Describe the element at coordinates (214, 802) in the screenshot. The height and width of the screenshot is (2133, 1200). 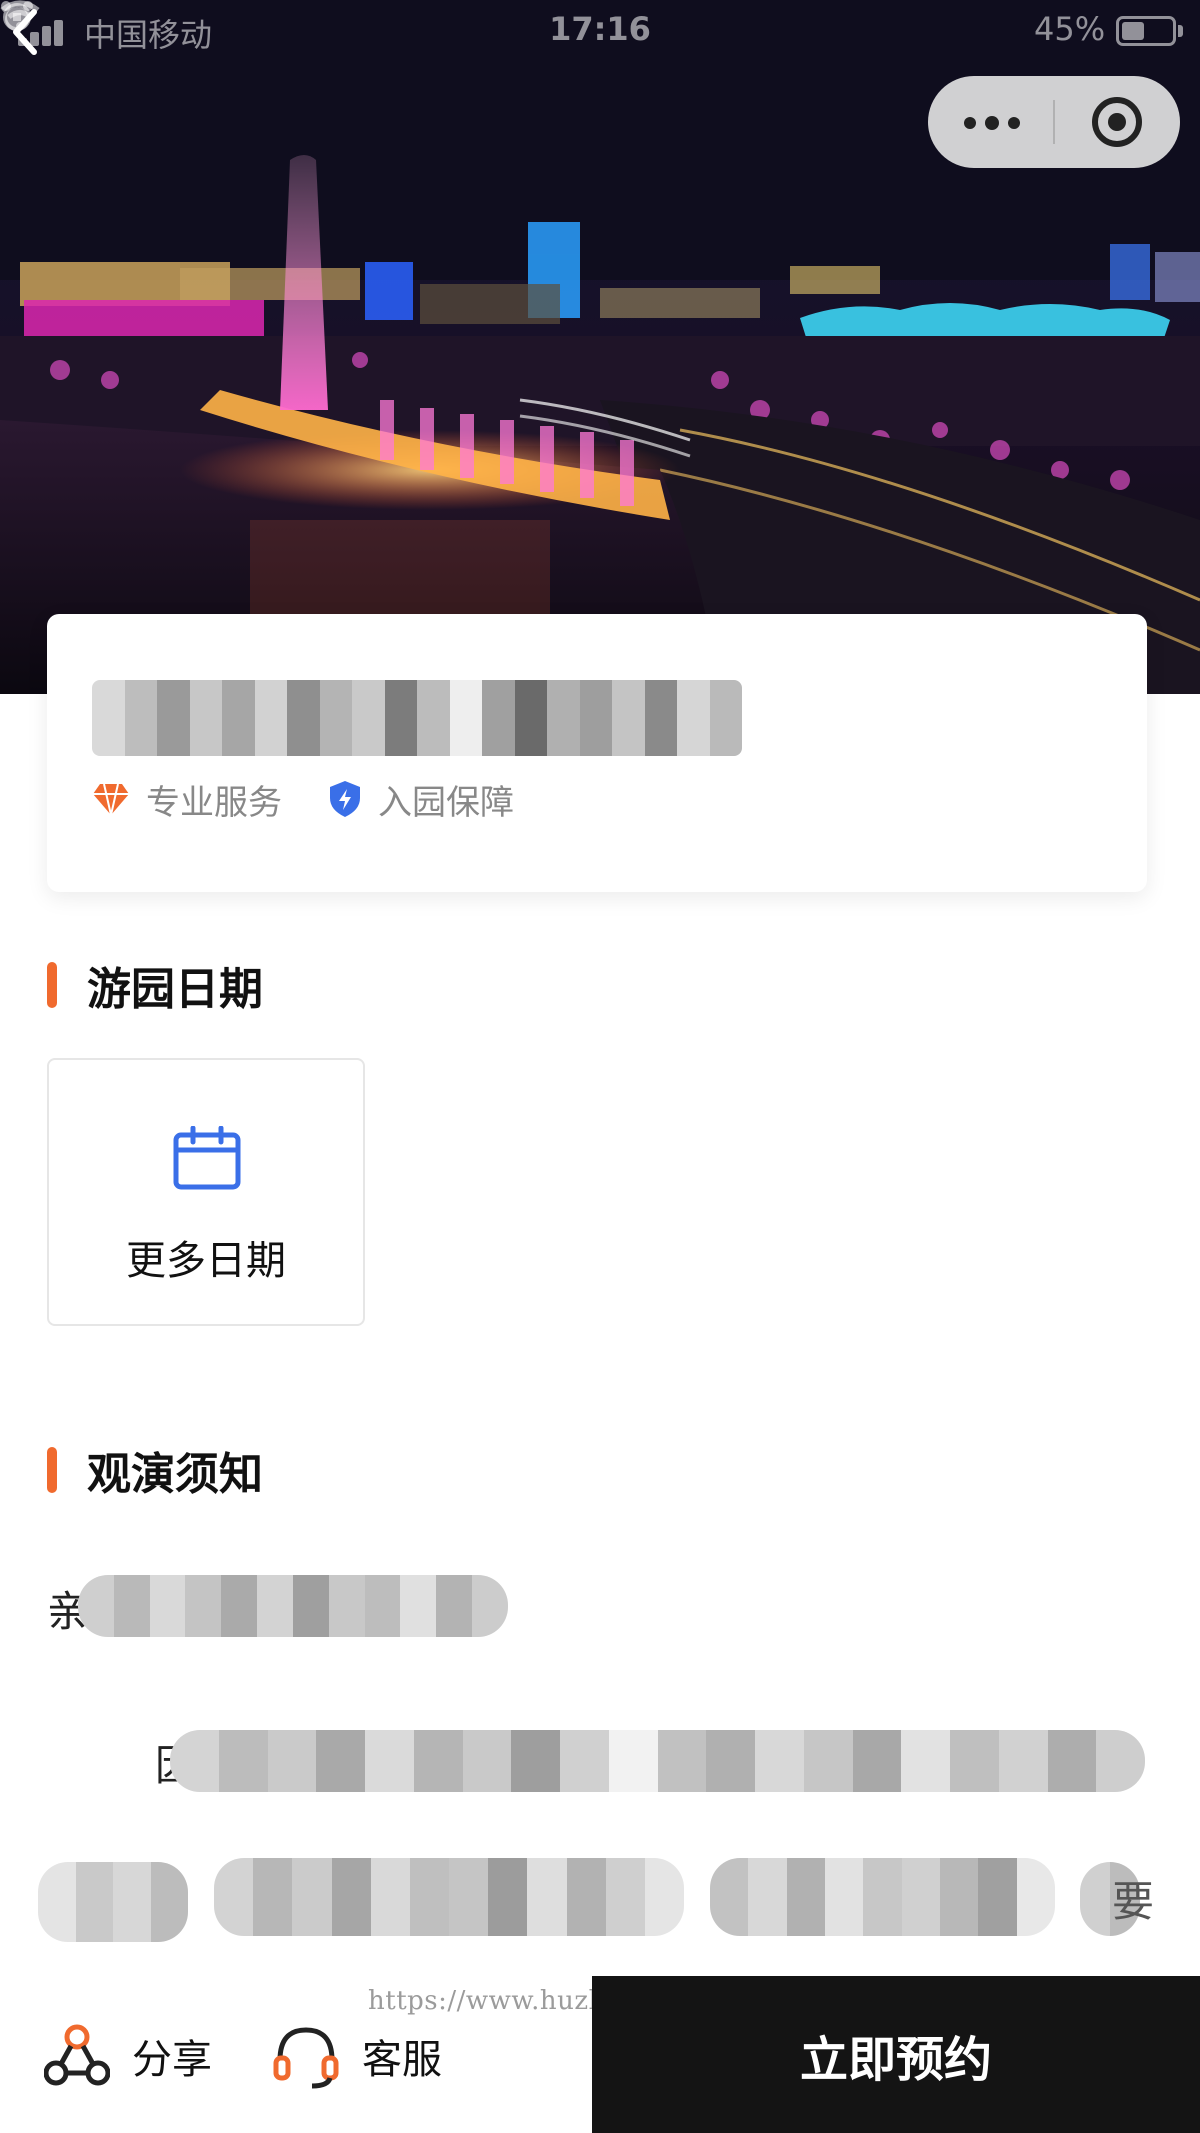
I see `tag-label: 专业服务` at that location.